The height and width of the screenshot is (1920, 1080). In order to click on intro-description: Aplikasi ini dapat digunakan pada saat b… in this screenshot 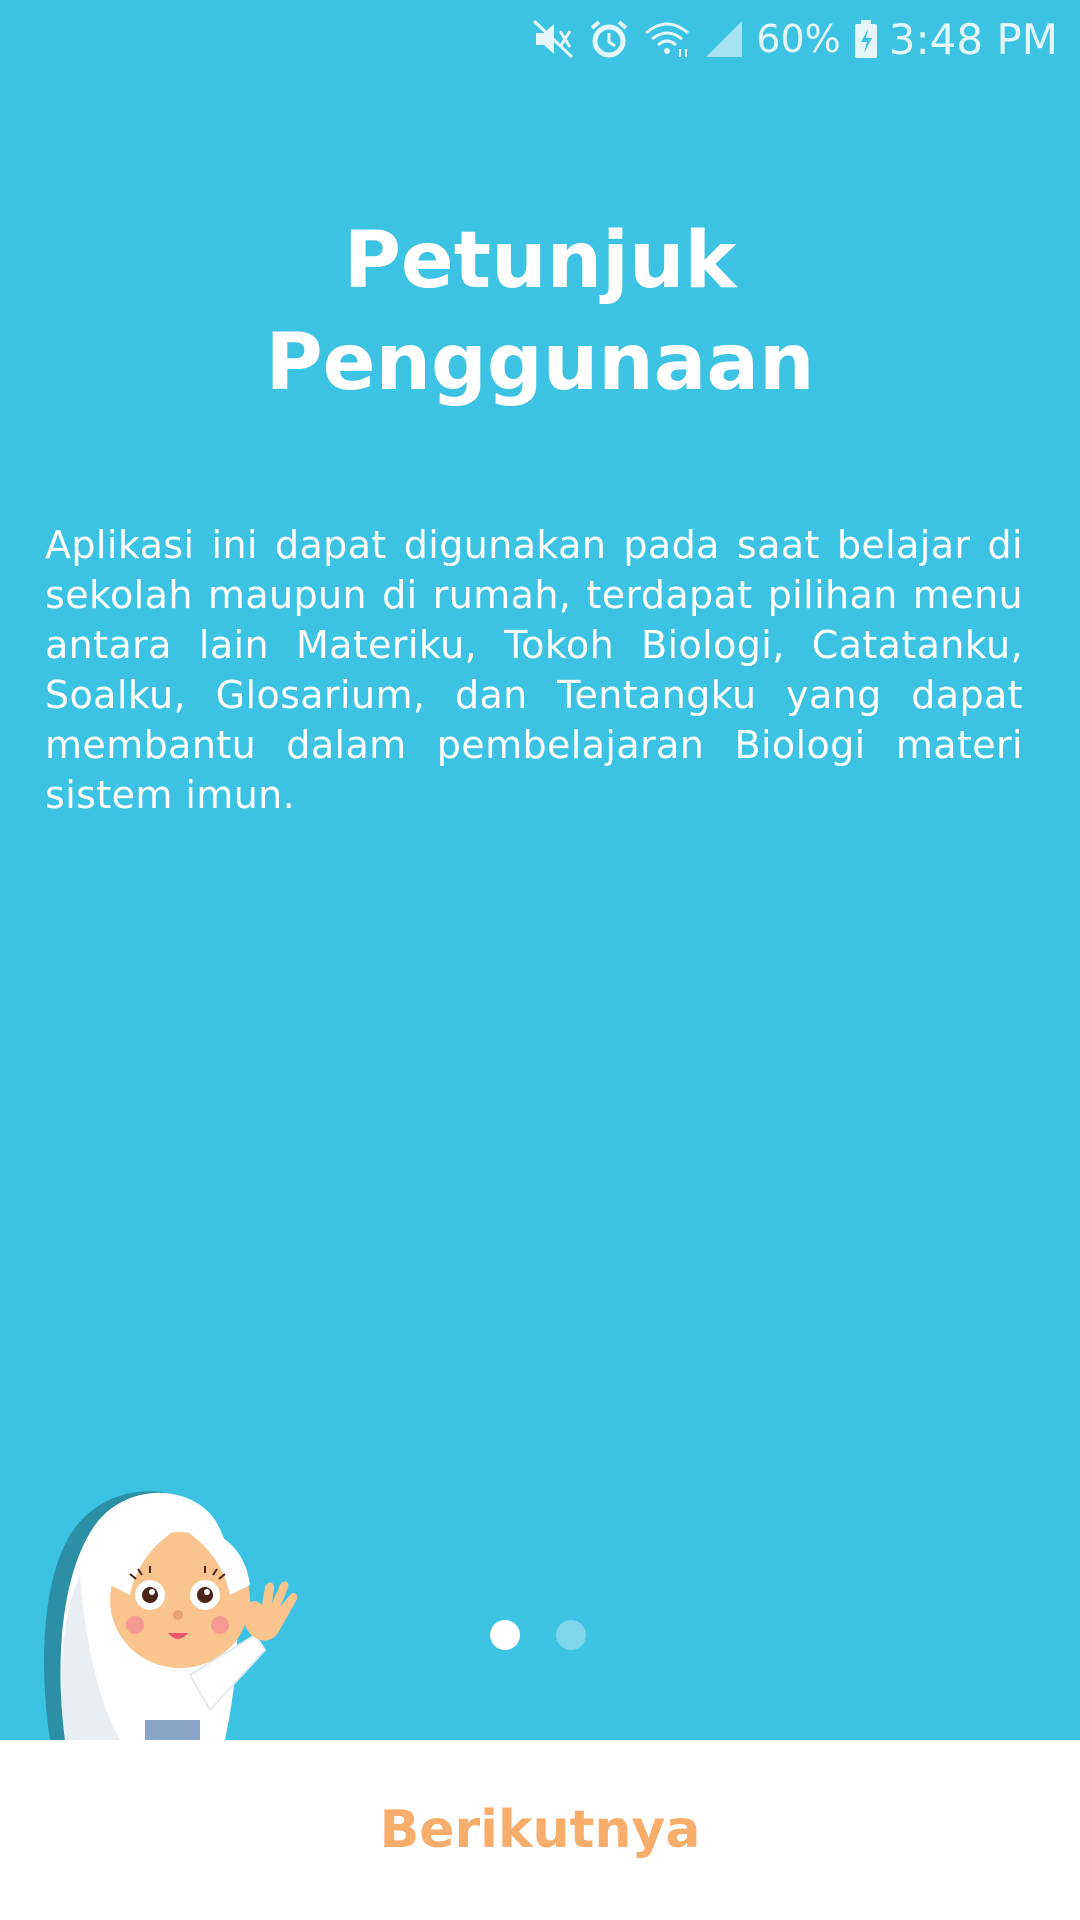, I will do `click(534, 670)`.